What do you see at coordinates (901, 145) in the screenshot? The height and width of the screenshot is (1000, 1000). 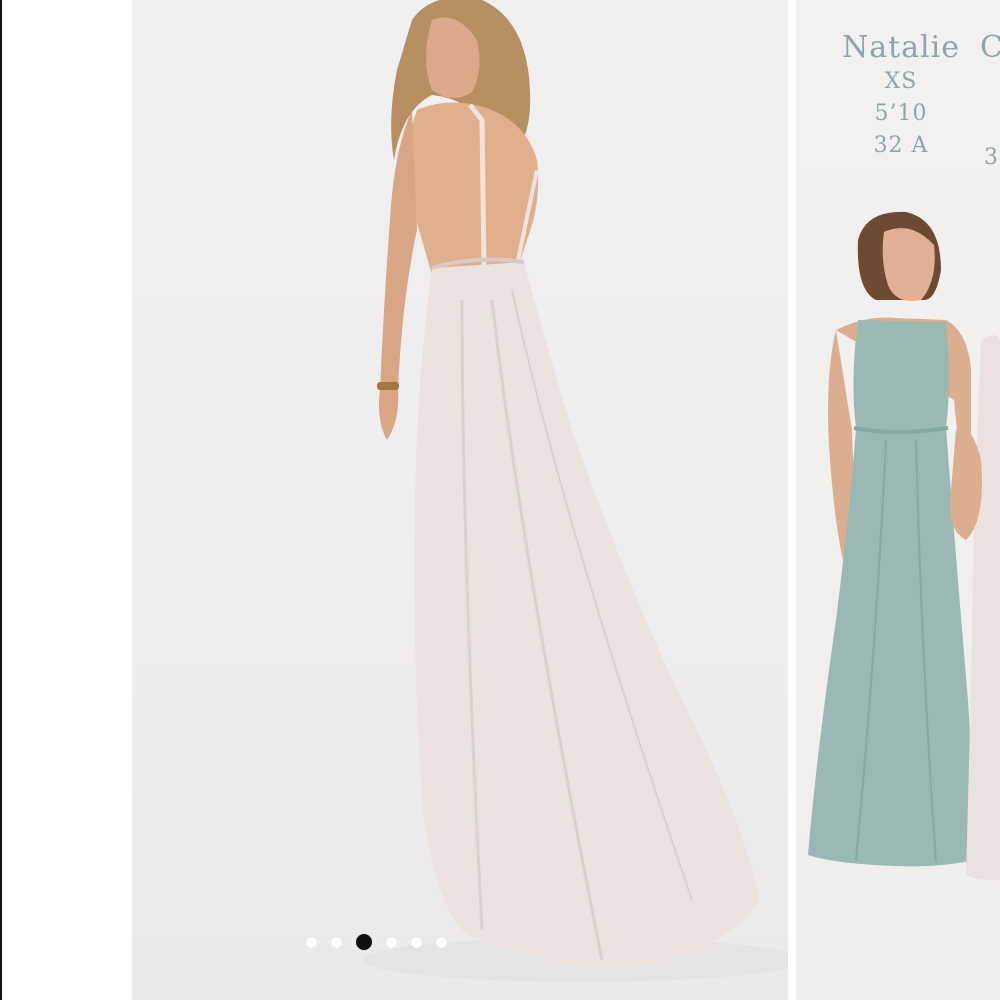 I see `model-bust: 32 A` at bounding box center [901, 145].